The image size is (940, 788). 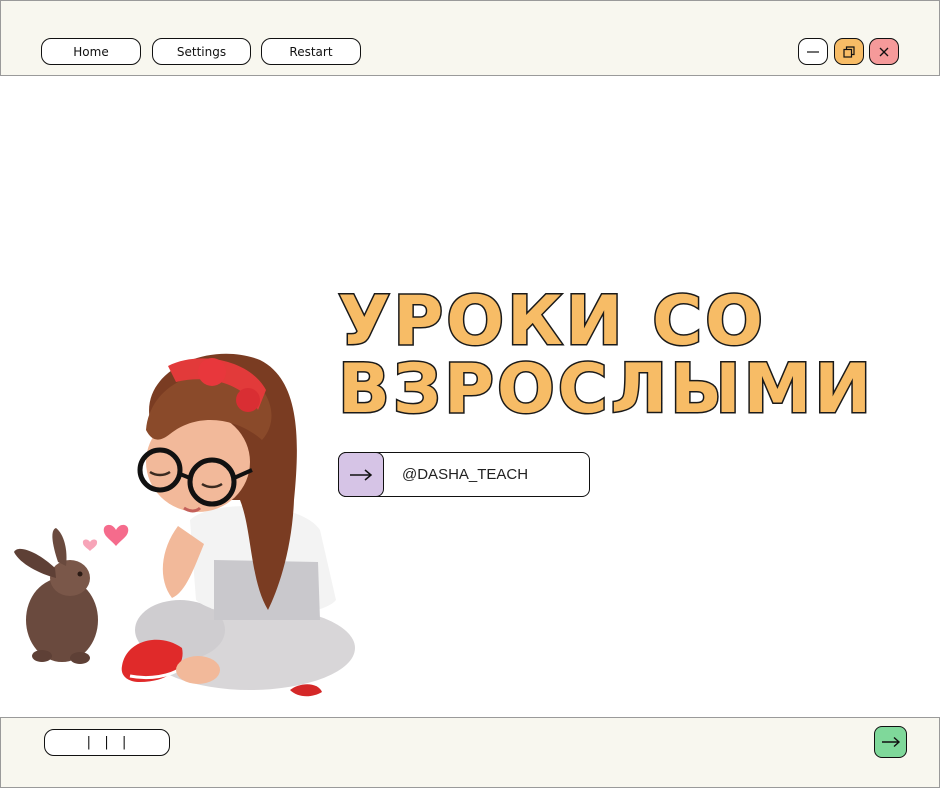 I want to click on social-handle: @DASHA_TEACH, so click(x=465, y=474).